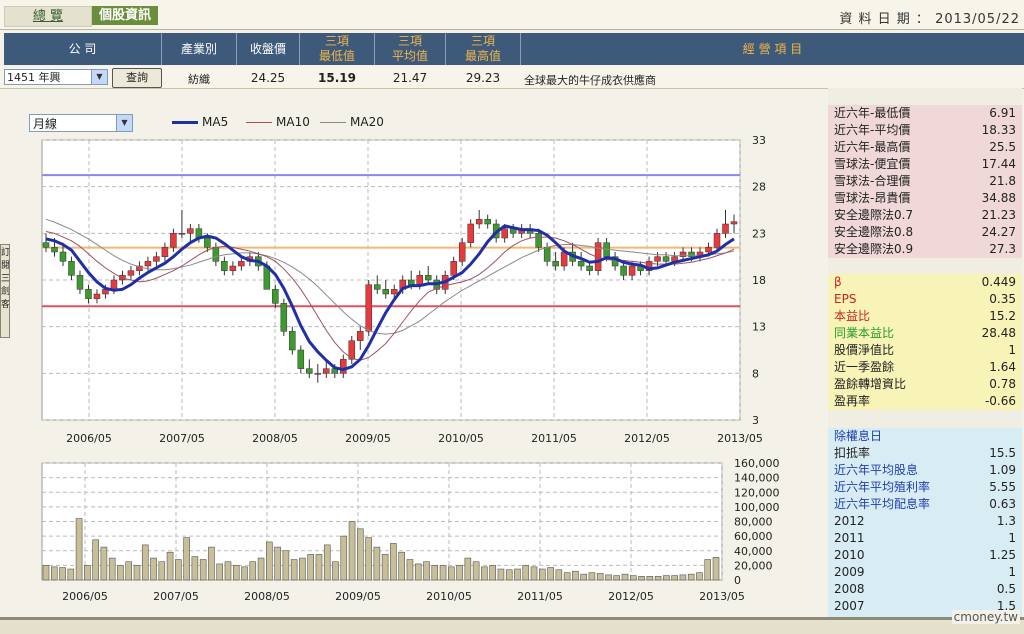 The image size is (1024, 634). Describe the element at coordinates (852, 401) in the screenshot. I see `panel-row-label: 盈再率` at that location.